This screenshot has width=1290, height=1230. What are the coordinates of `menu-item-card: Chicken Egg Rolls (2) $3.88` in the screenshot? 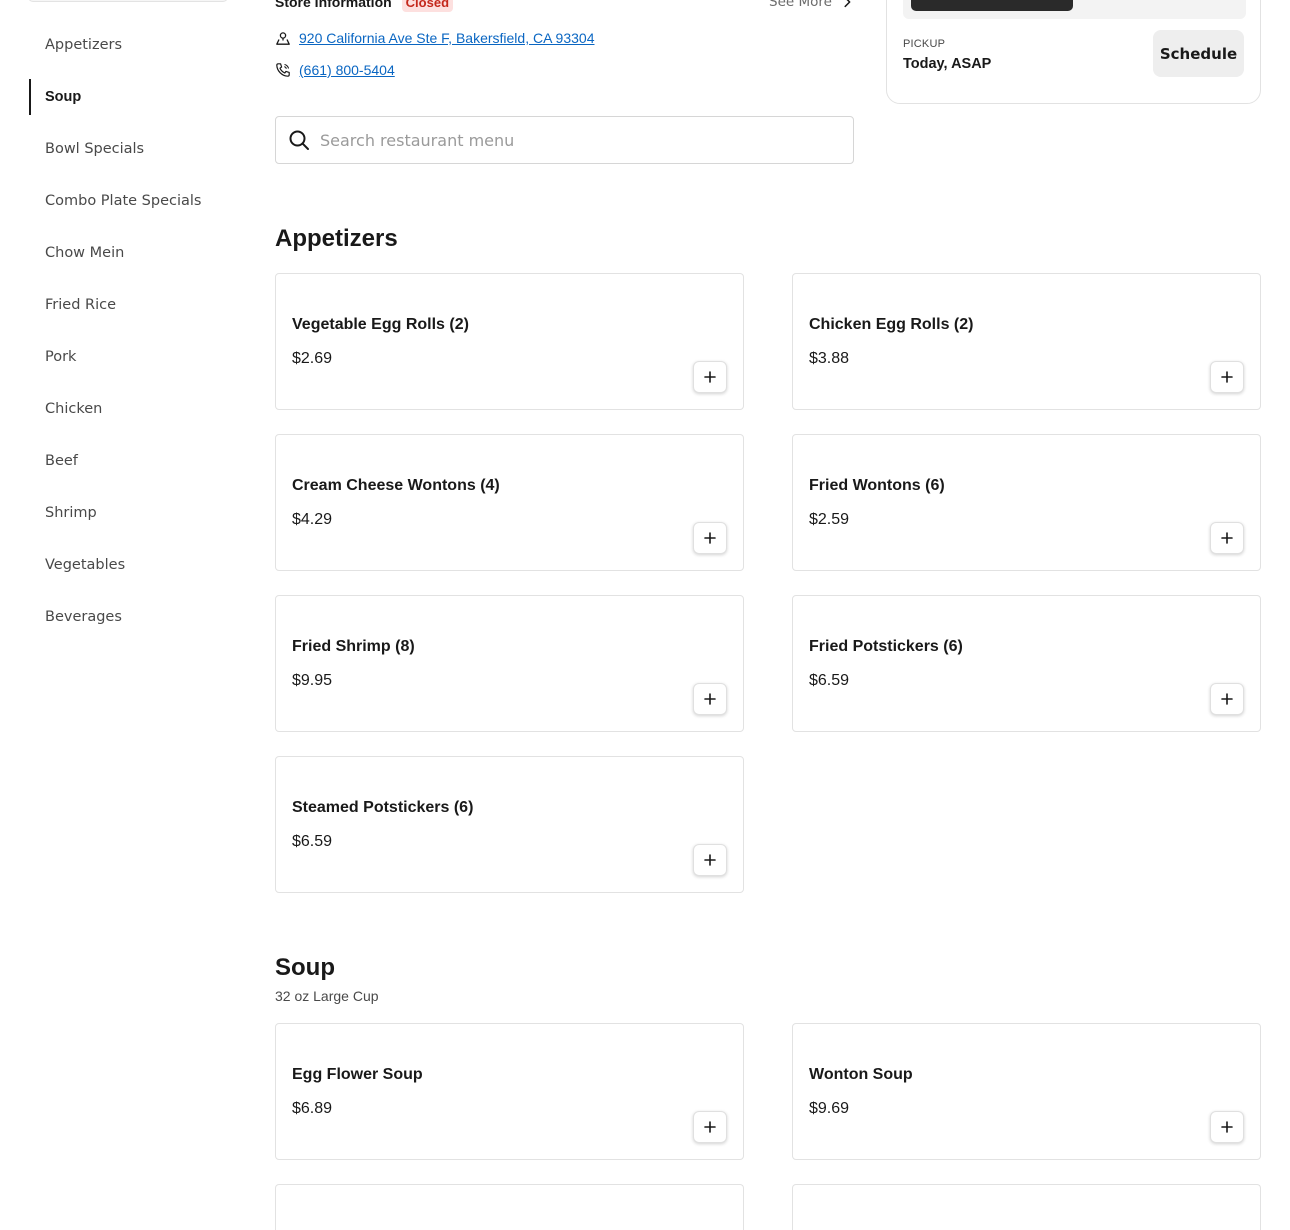 It's located at (1026, 341).